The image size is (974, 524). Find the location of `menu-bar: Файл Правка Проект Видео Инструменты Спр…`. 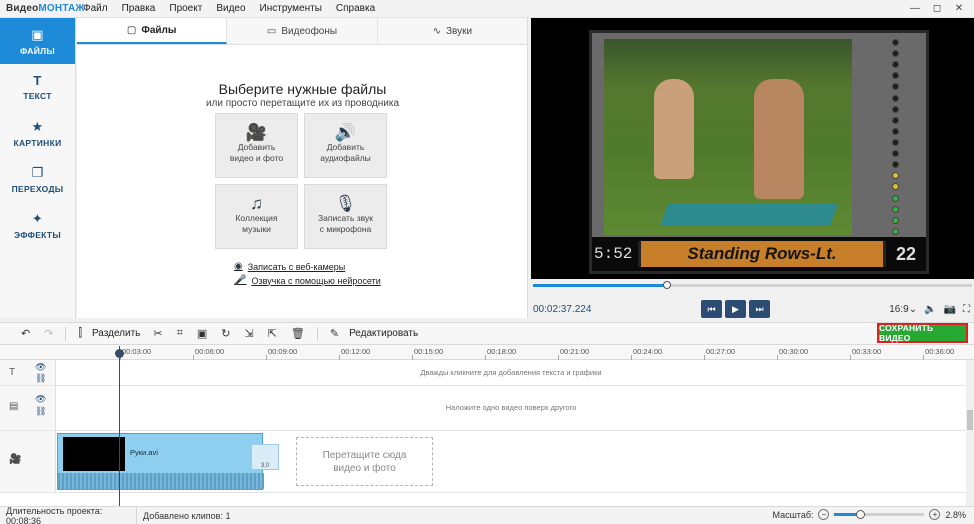

menu-bar: Файл Правка Проект Видео Инструменты Спр… is located at coordinates (229, 8).